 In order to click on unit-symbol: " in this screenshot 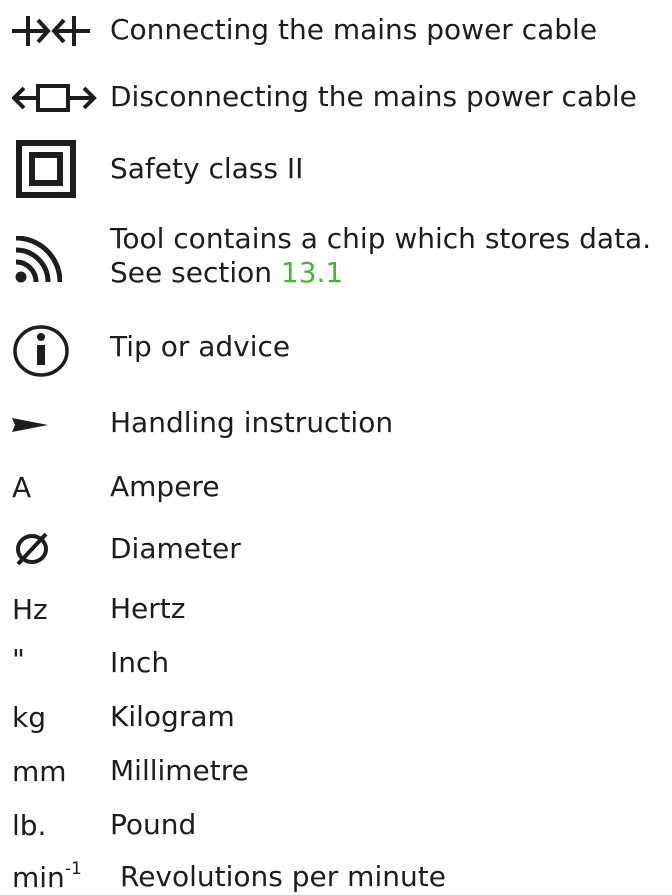, I will do `click(18, 659)`.